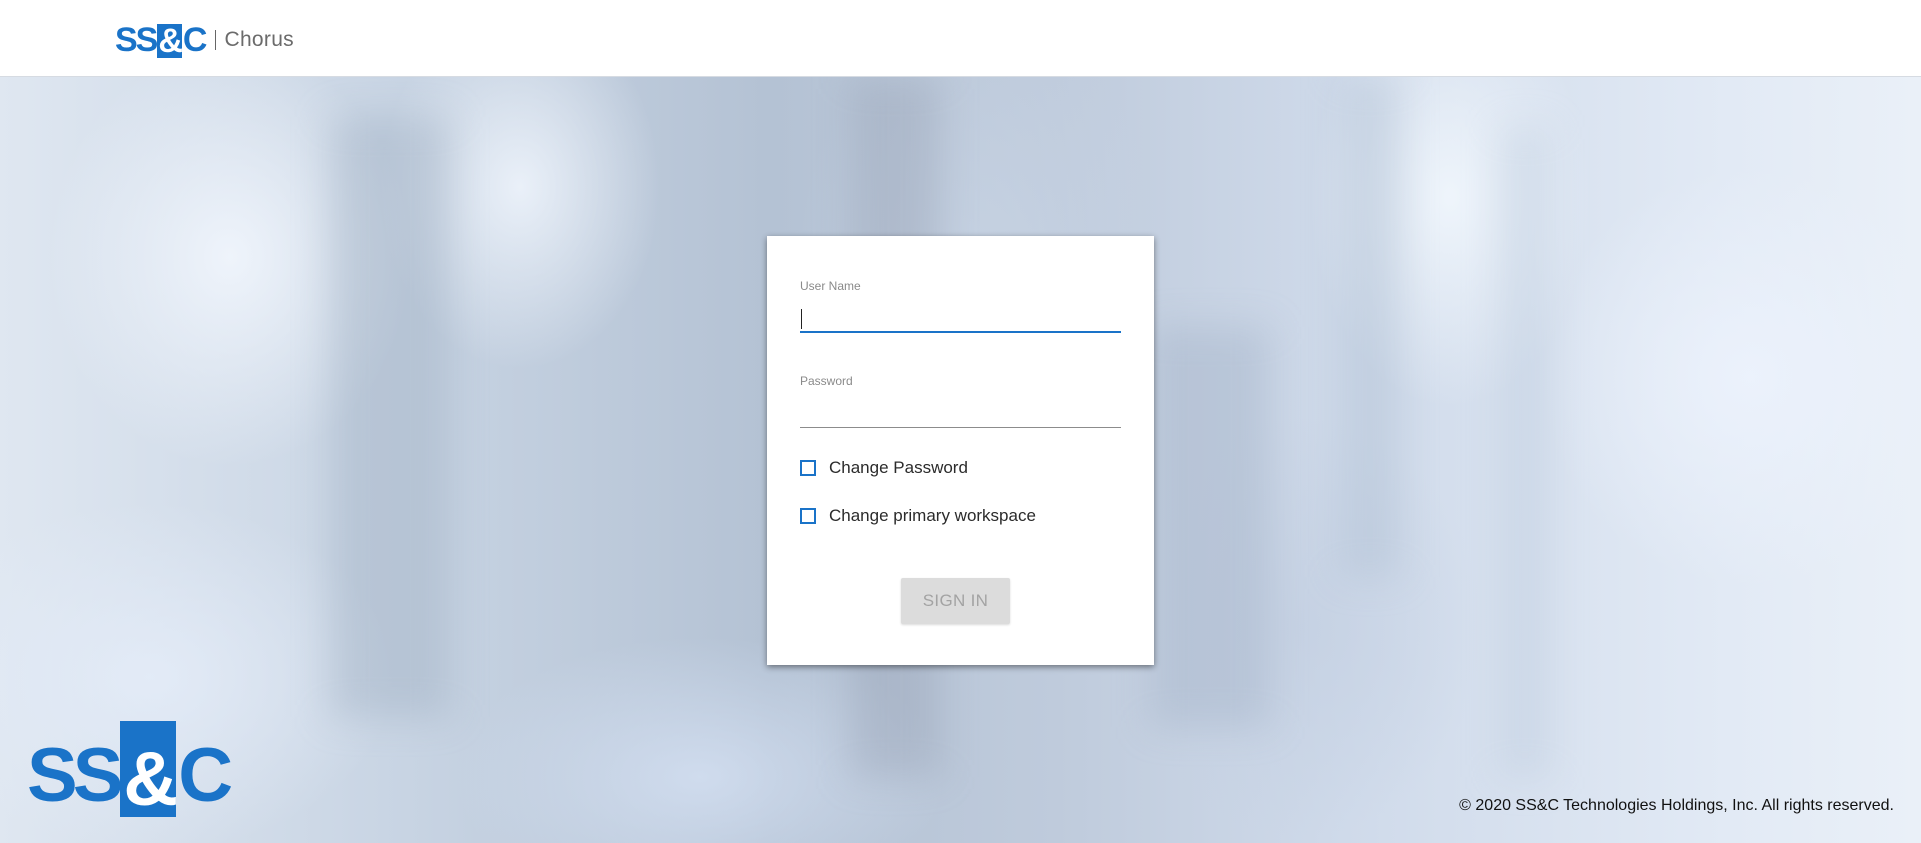  Describe the element at coordinates (960, 38) in the screenshot. I see `top-header: SS & C Chorus` at that location.